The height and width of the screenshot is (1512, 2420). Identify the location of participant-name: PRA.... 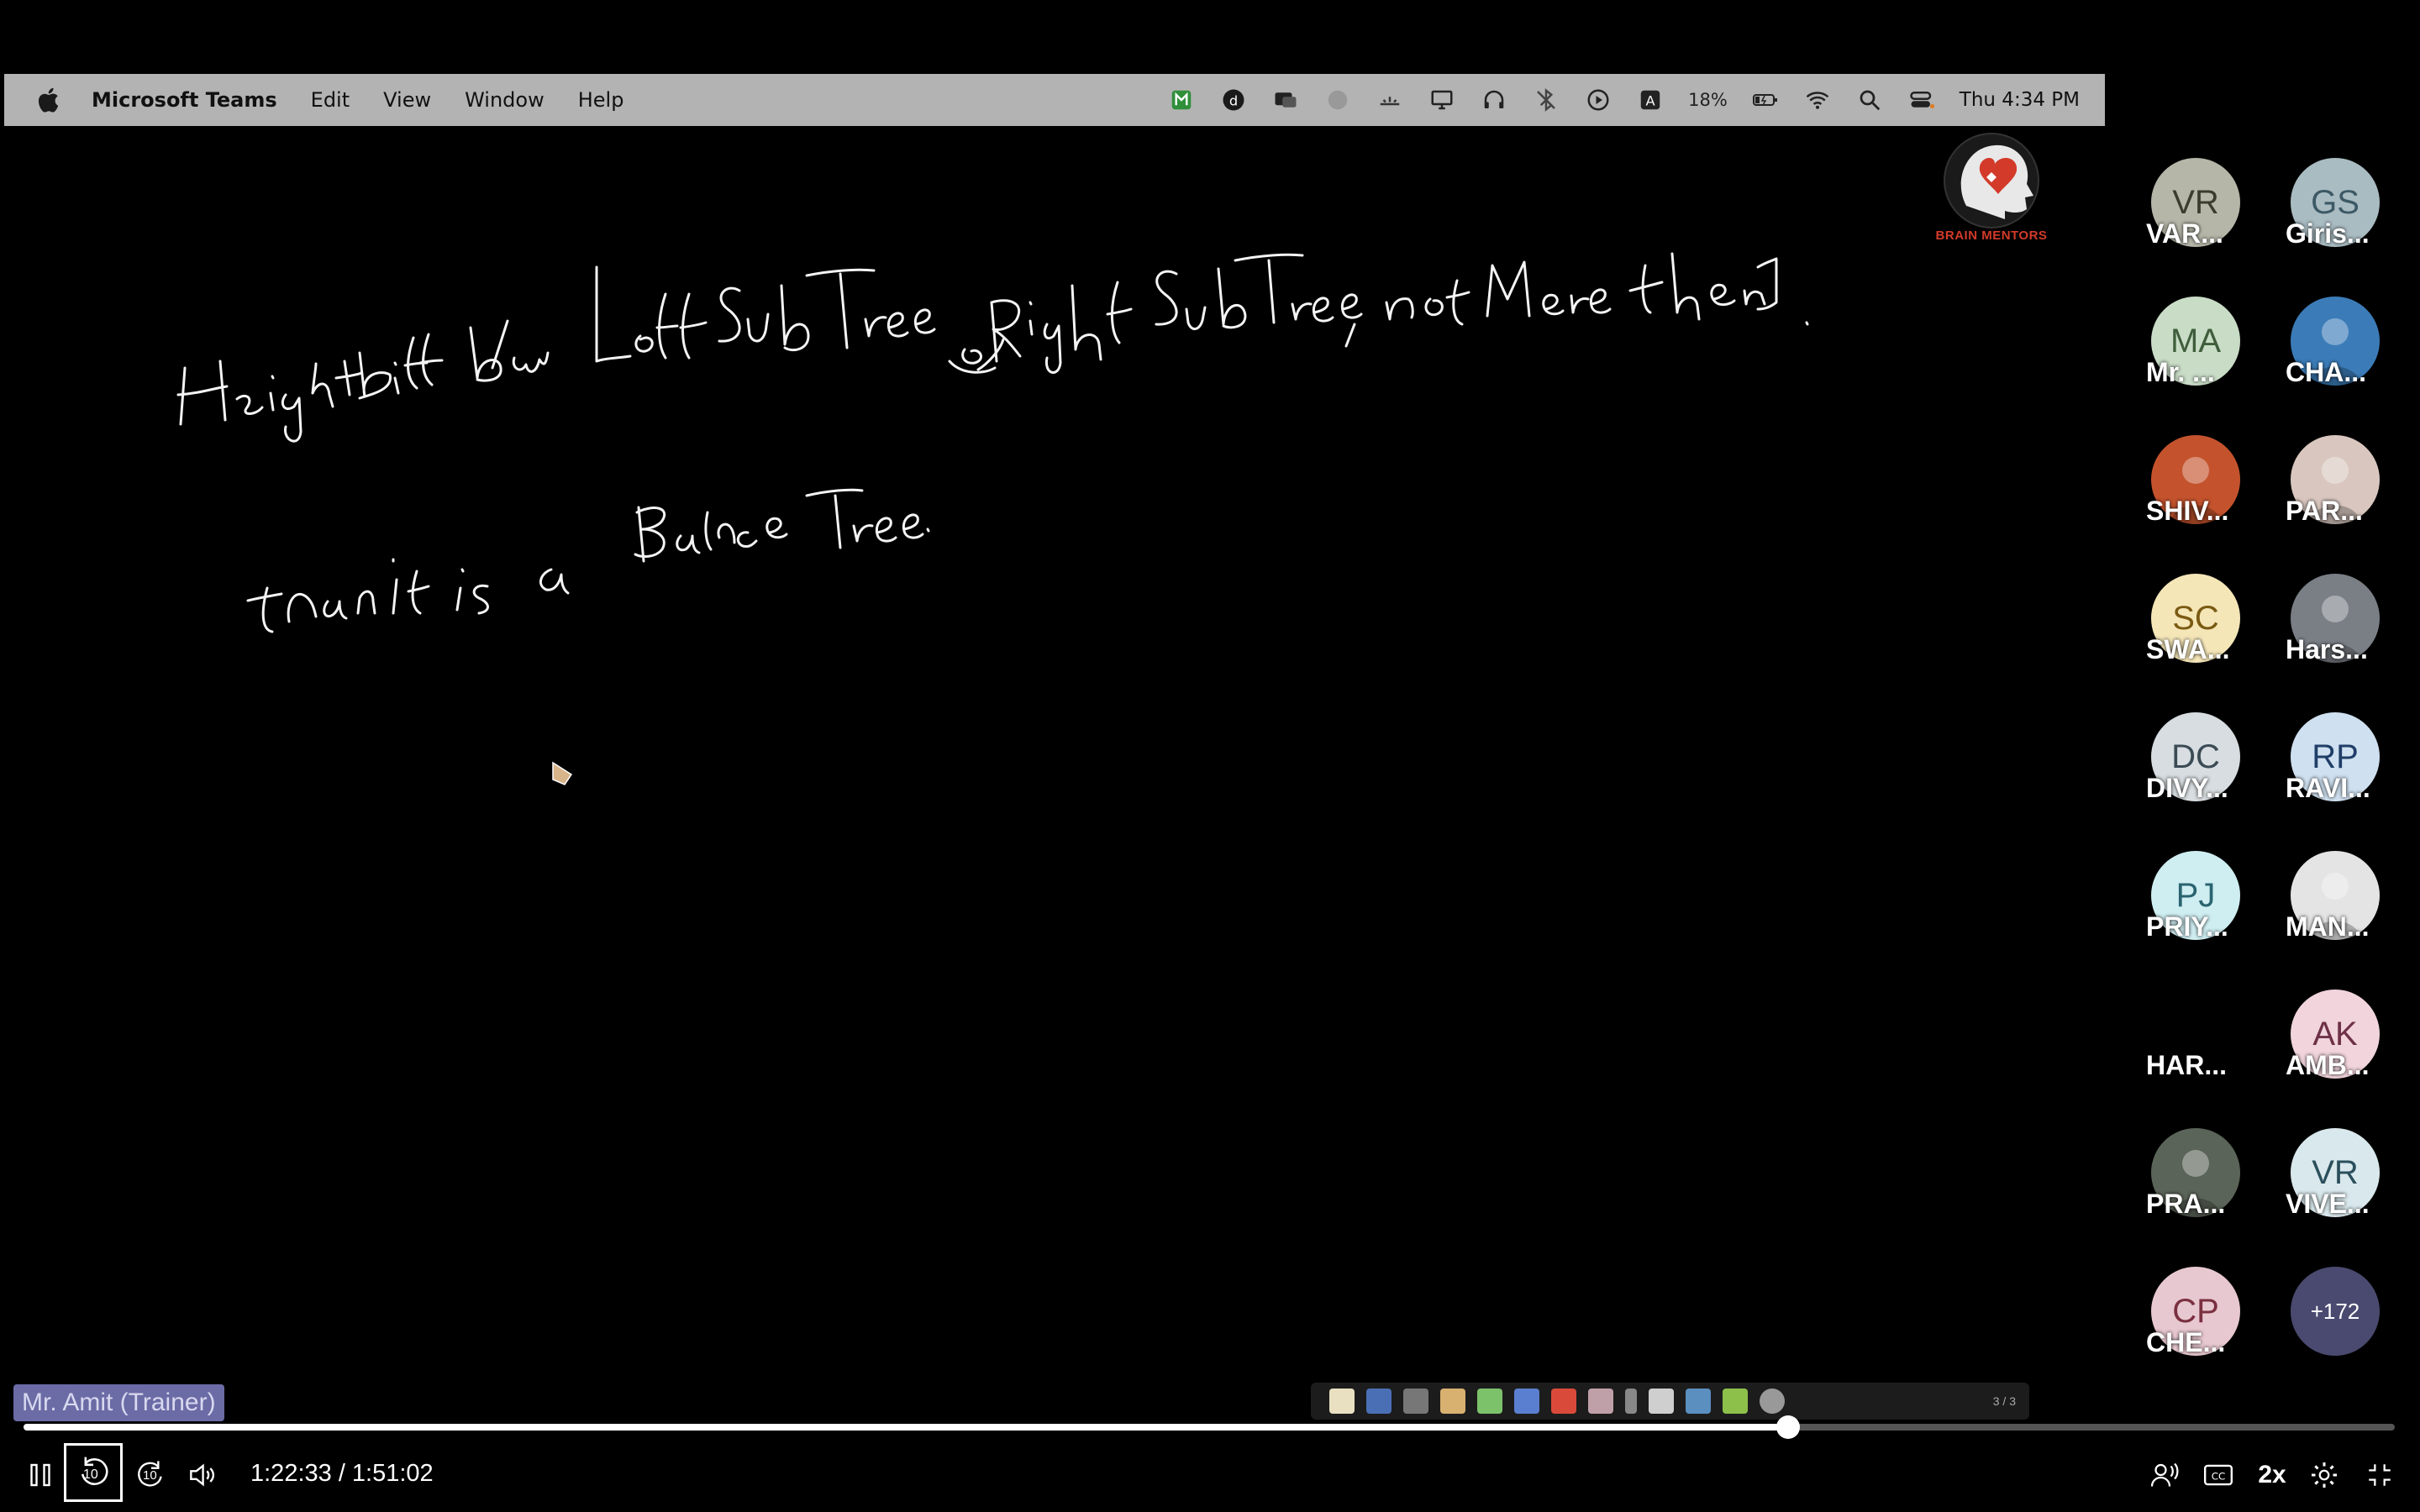
(2186, 1204).